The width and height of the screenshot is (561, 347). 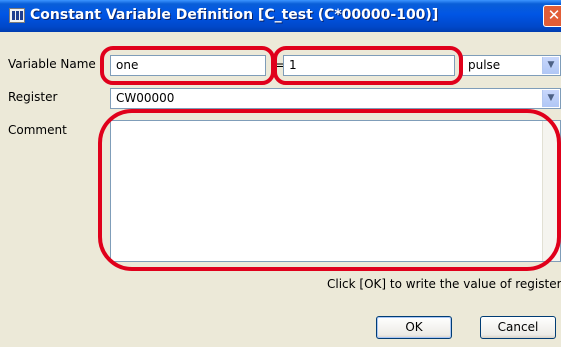 What do you see at coordinates (511, 65) in the screenshot?
I see `unit-select: pulse ▼` at bounding box center [511, 65].